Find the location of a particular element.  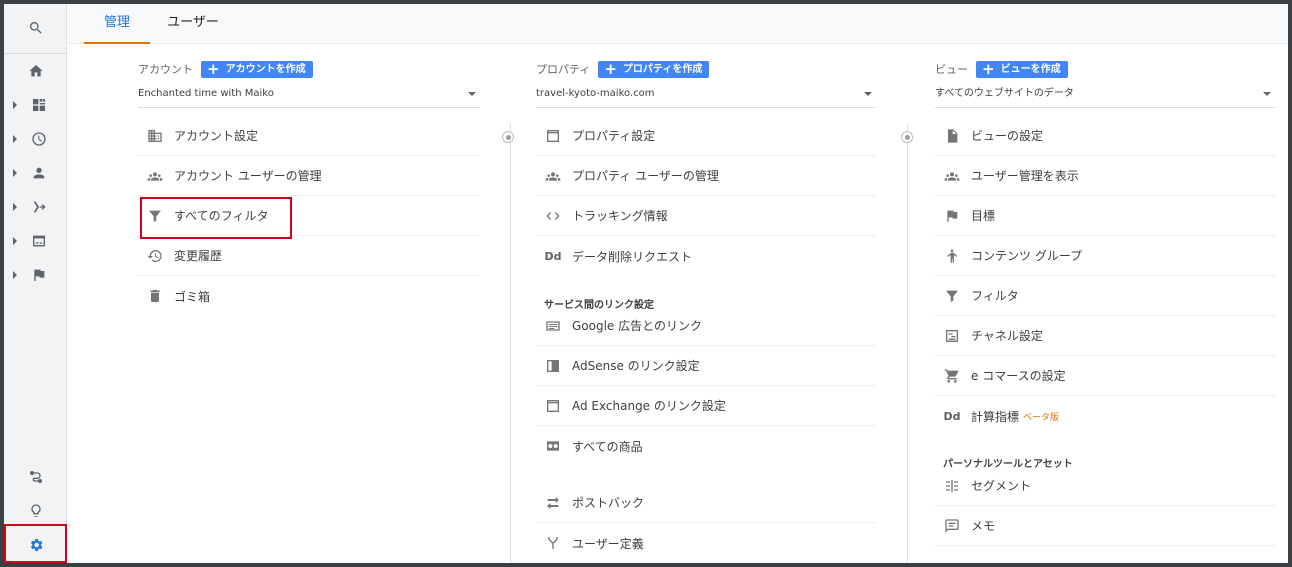

all-products-item: すべての商品 is located at coordinates (706, 446).